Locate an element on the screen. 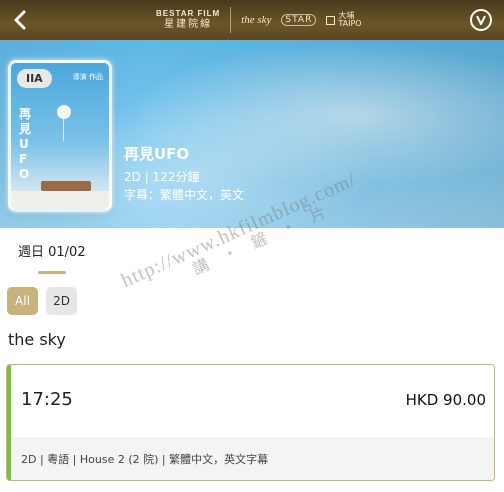  movie-poster: IIA 導演 作品 再見UFO is located at coordinates (60, 136).